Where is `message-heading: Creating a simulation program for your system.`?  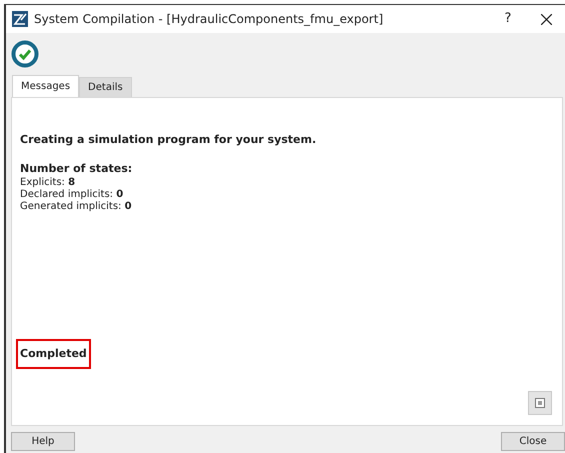 message-heading: Creating a simulation program for your system. is located at coordinates (169, 140).